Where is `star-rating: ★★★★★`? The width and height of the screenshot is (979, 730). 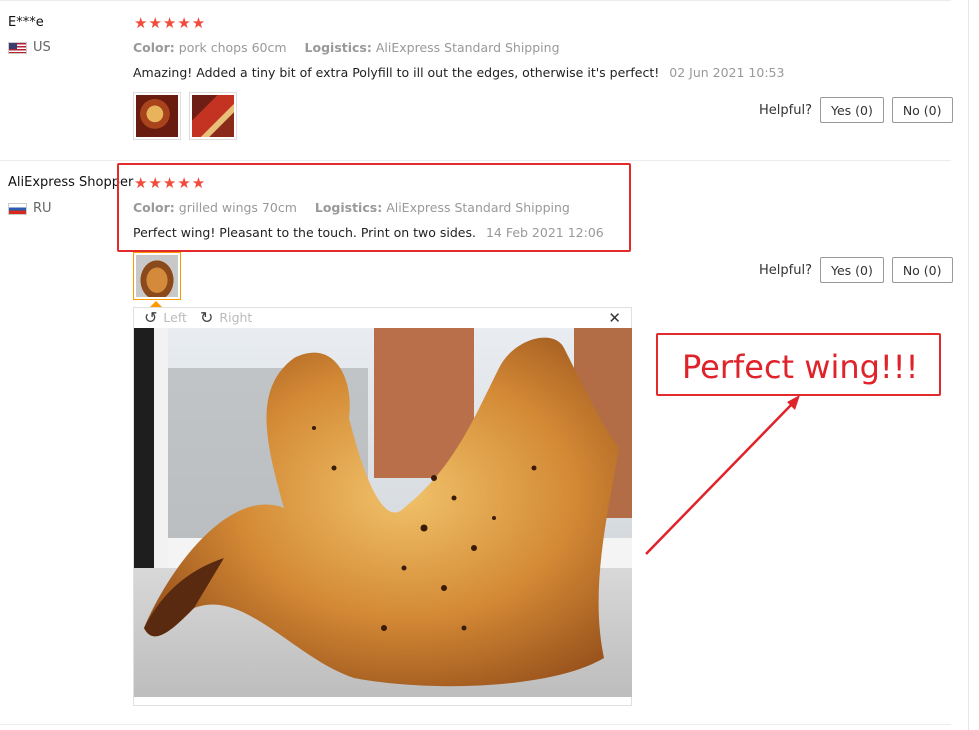
star-rating: ★★★★★ is located at coordinates (170, 23).